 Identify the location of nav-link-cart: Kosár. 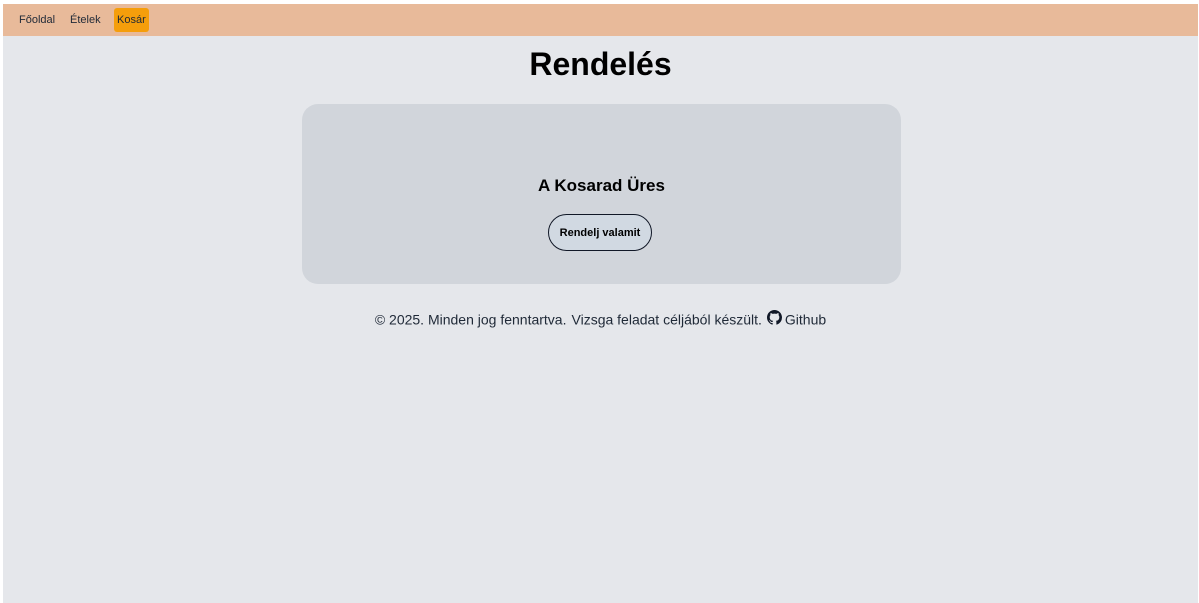
(131, 20).